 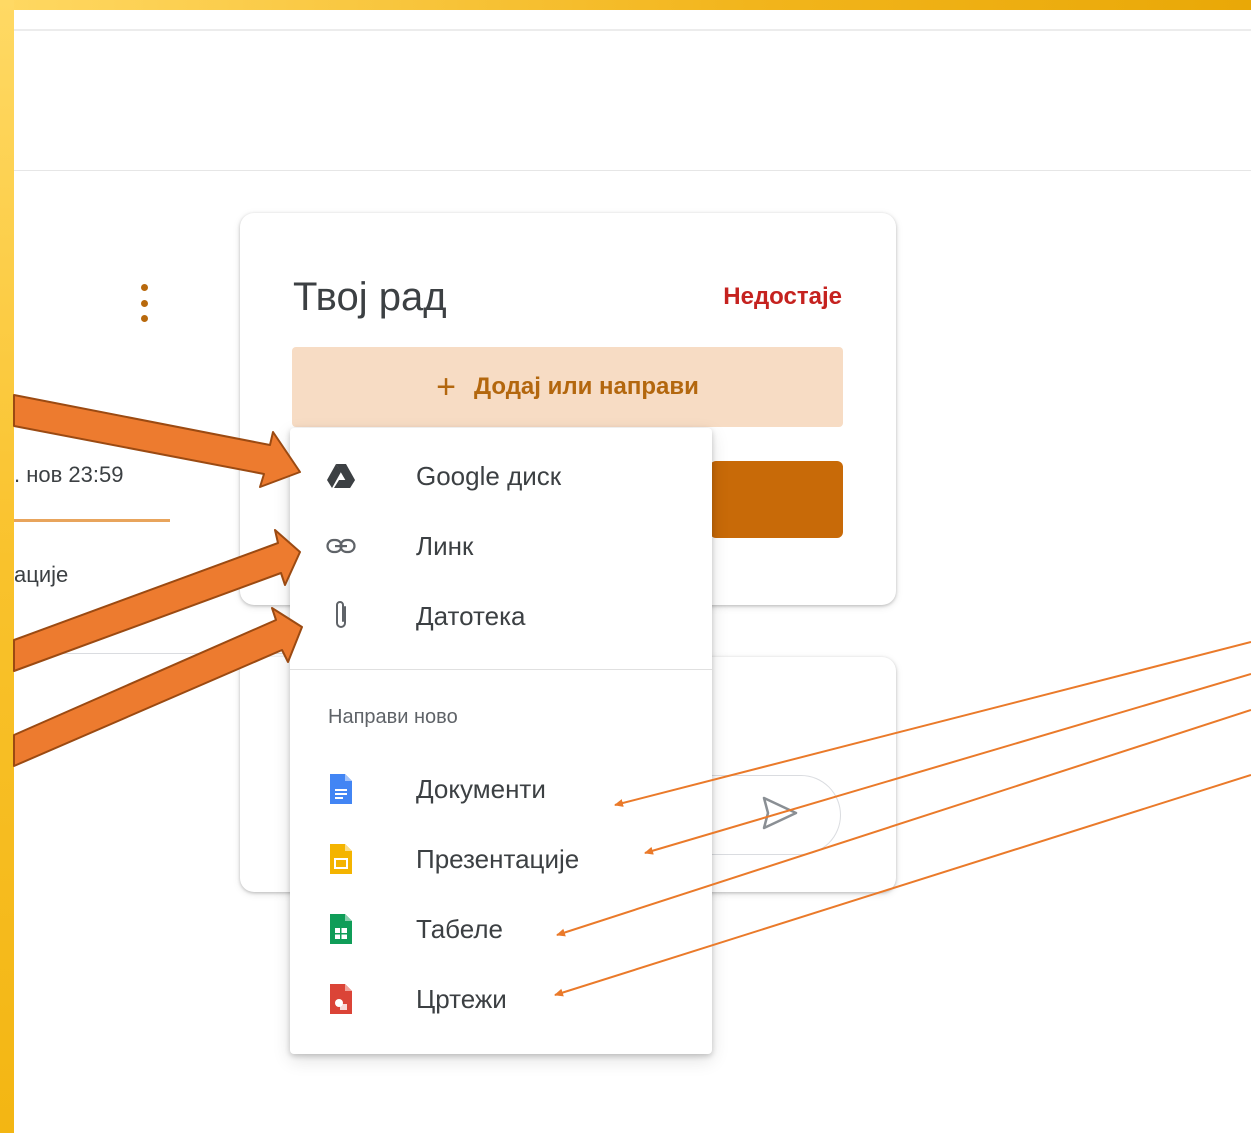 I want to click on google-slides-icon, so click(x=341, y=859).